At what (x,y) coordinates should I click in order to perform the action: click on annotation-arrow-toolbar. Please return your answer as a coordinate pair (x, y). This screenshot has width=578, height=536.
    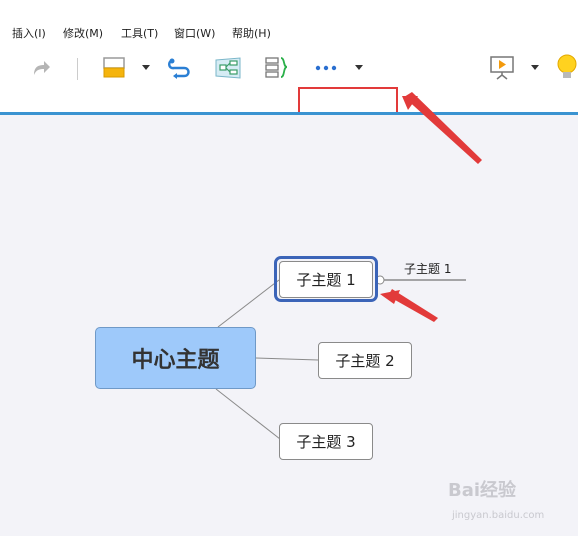
    Looking at the image, I should click on (443, 128).